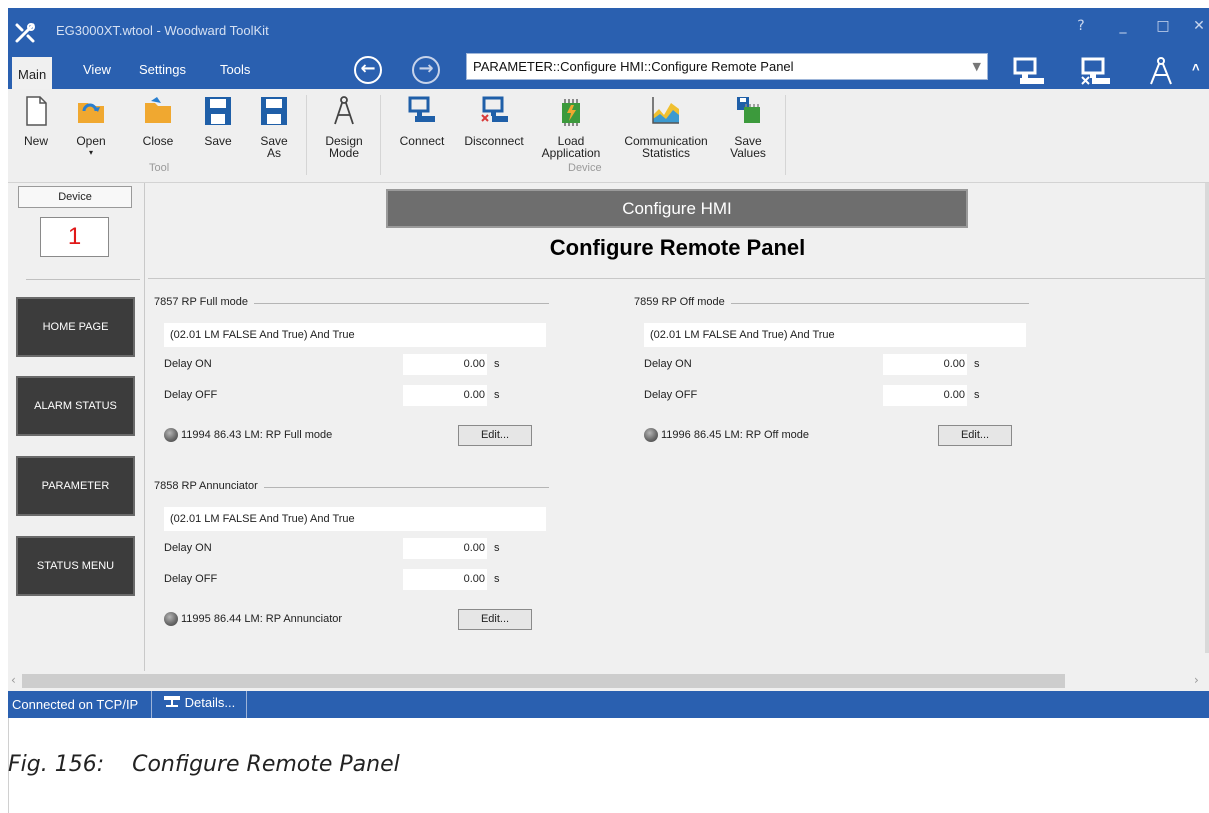 The width and height of the screenshot is (1209, 813). Describe the element at coordinates (75, 197) in the screenshot. I see `device-button: Device` at that location.